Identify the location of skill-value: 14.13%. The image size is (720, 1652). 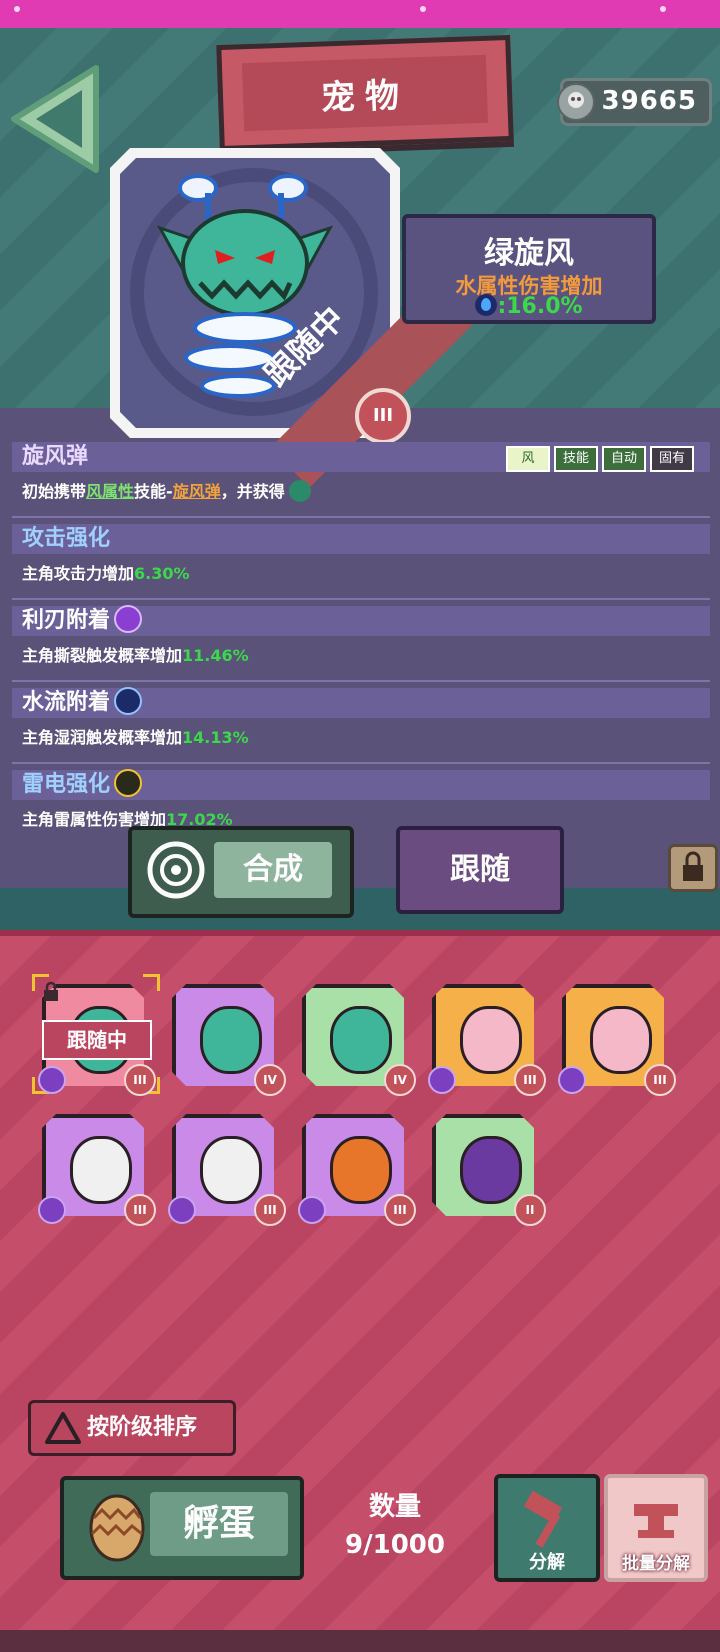
(215, 737).